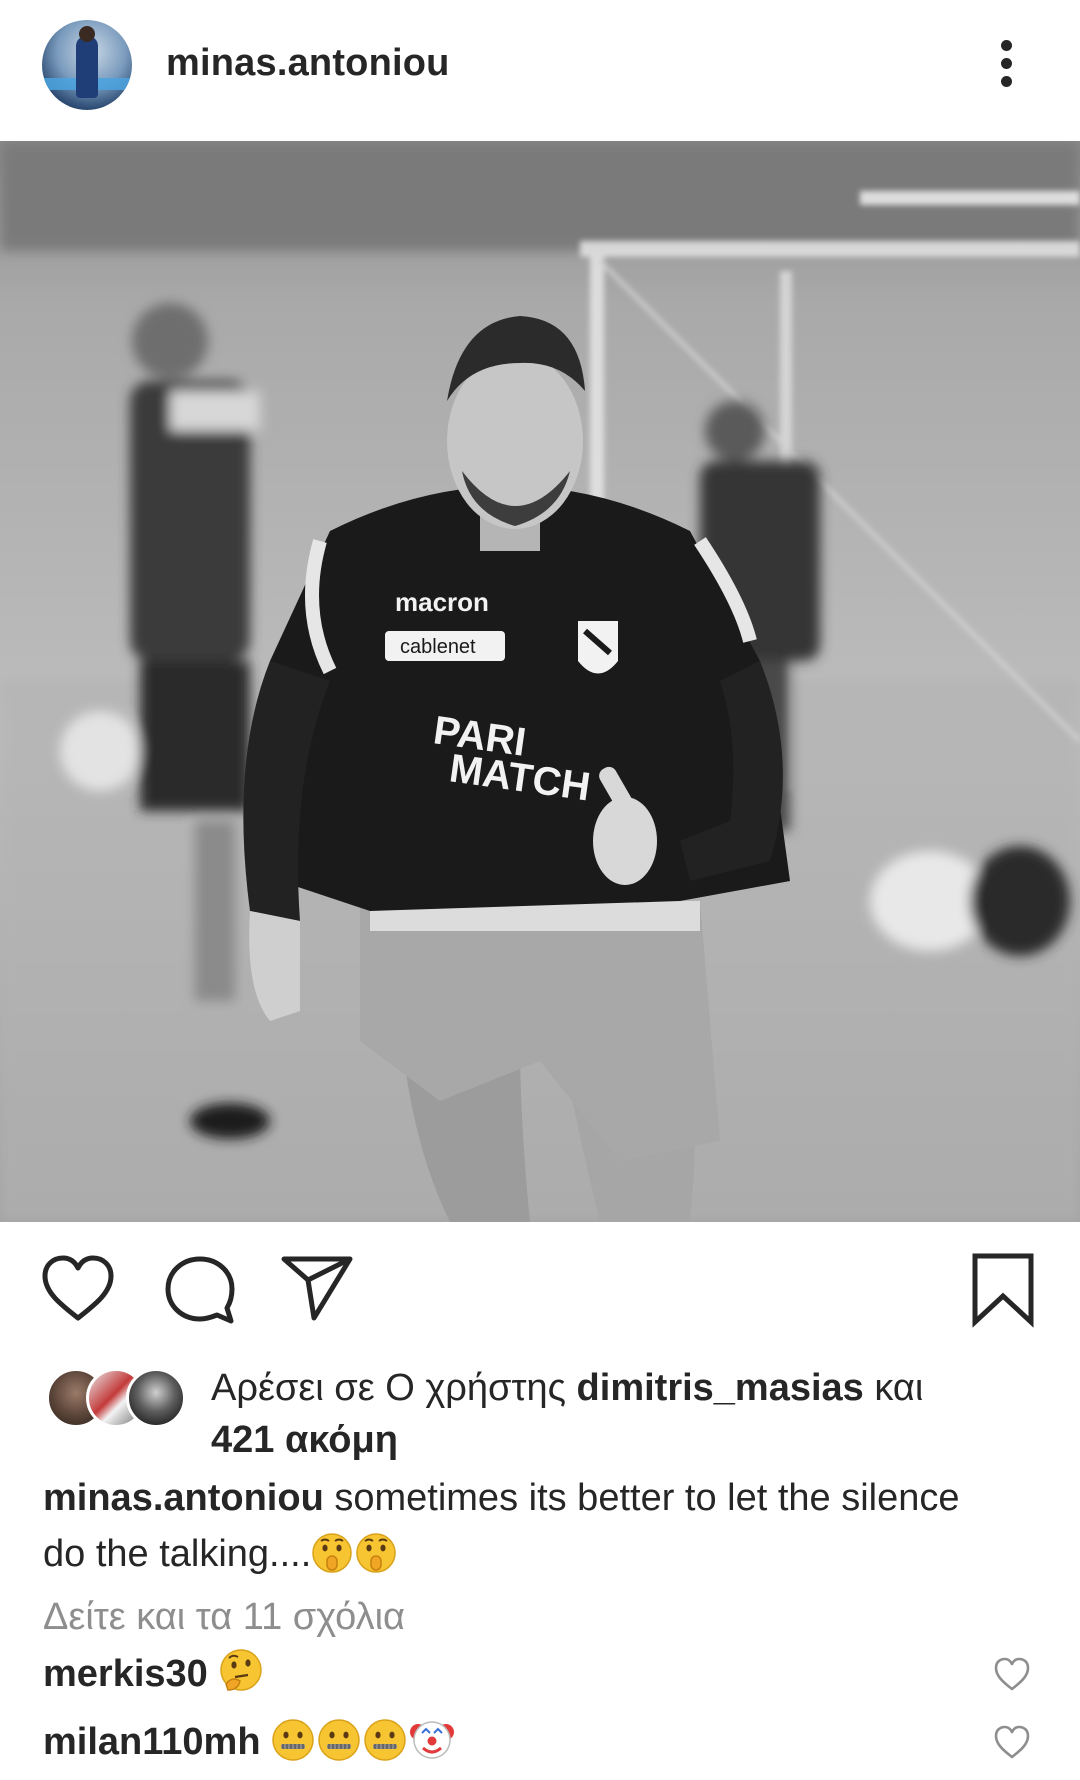 Image resolution: width=1080 pixels, height=1780 pixels. What do you see at coordinates (308, 63) in the screenshot?
I see `post-username: minas.antoniou` at bounding box center [308, 63].